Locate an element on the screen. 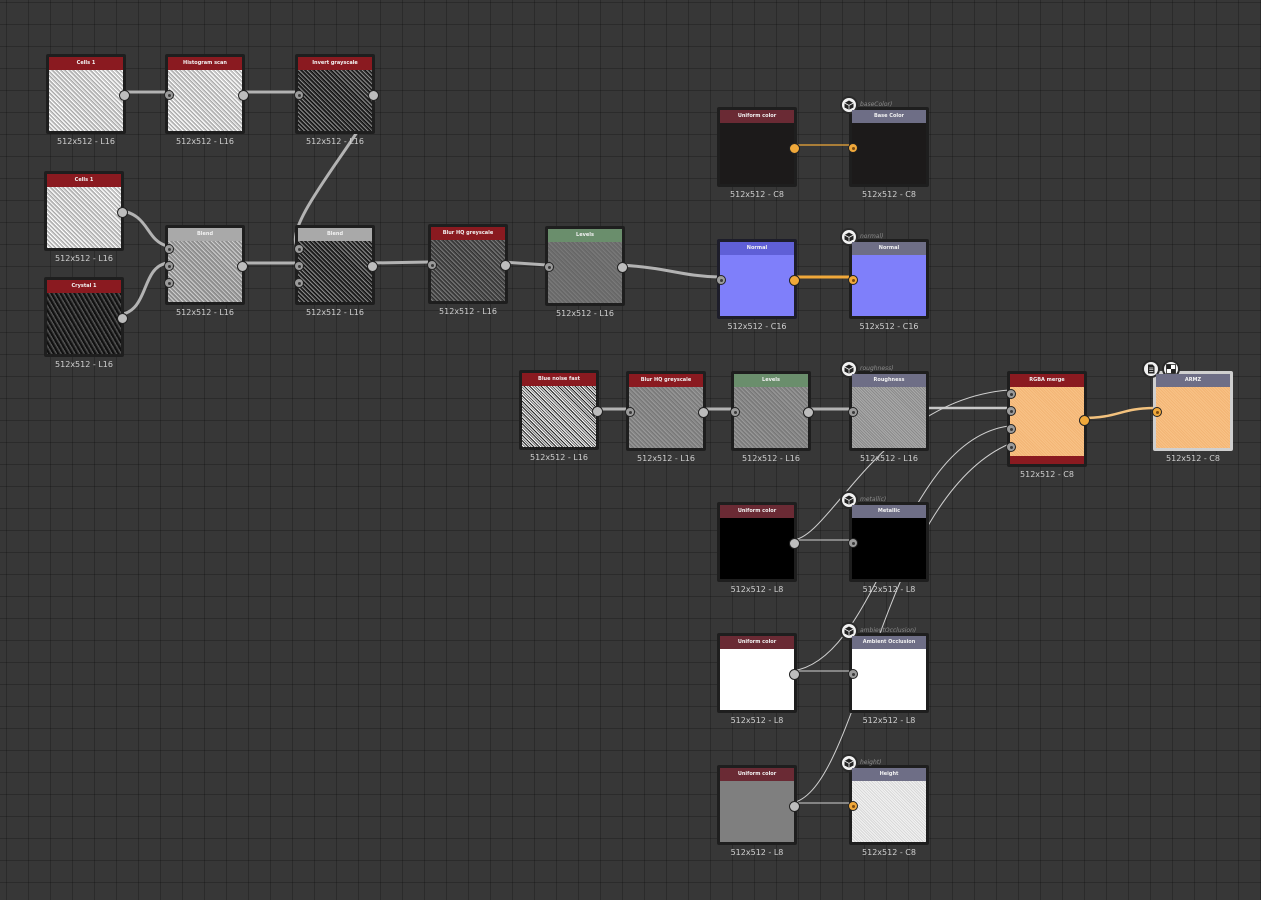  node-title: Levels is located at coordinates (771, 380).